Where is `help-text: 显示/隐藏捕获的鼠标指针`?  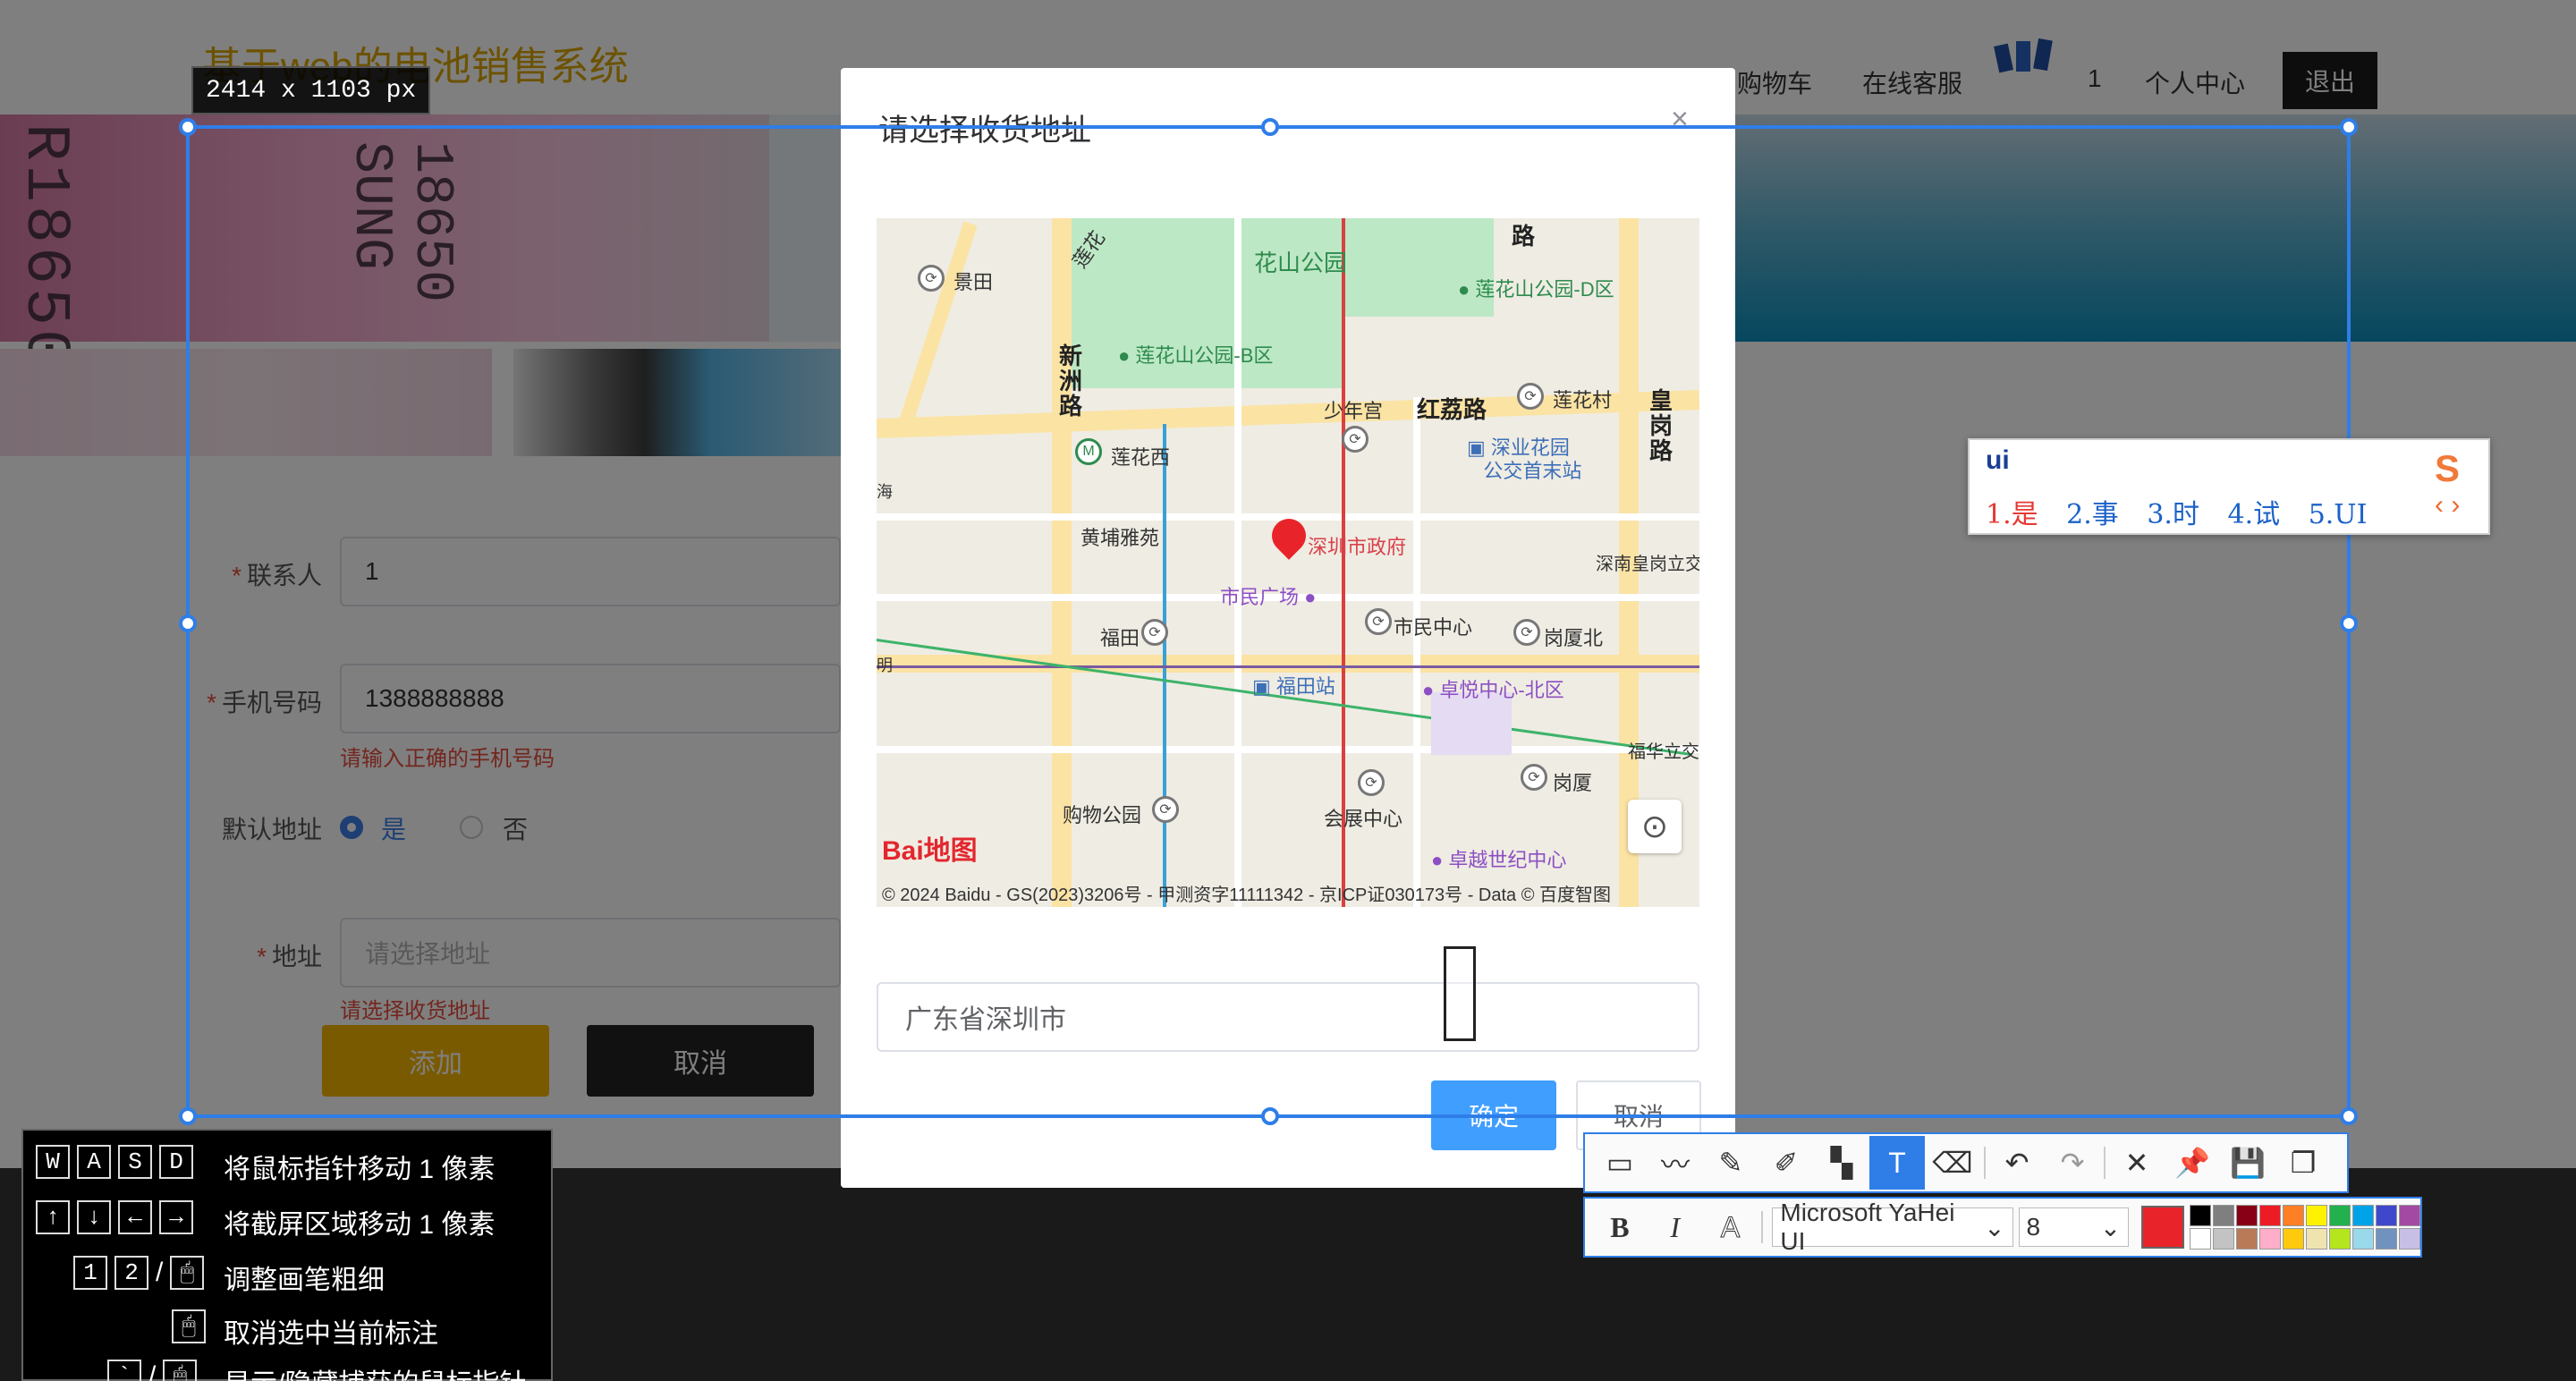
help-text: 显示/隐藏捕获的鼠标指针 is located at coordinates (375, 1371).